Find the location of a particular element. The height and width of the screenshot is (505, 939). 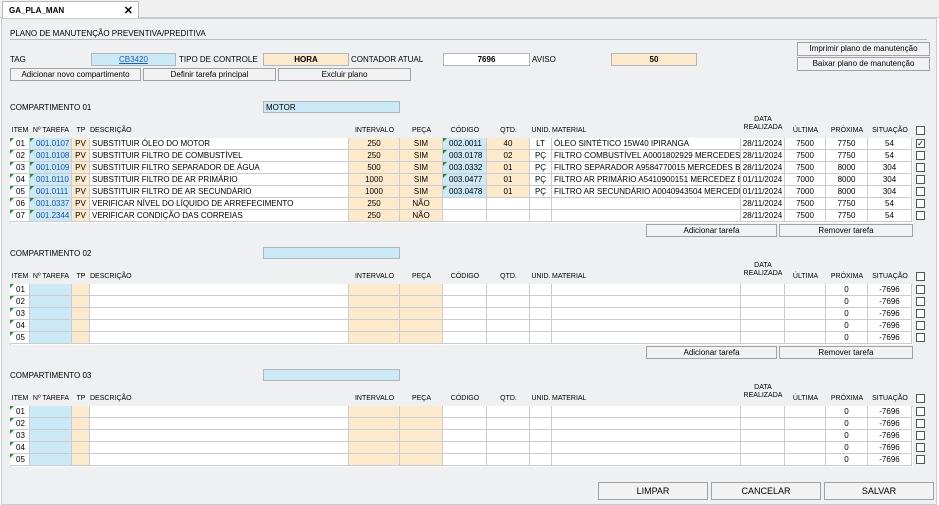

compartment-name-field: MOTOR is located at coordinates (331, 107).